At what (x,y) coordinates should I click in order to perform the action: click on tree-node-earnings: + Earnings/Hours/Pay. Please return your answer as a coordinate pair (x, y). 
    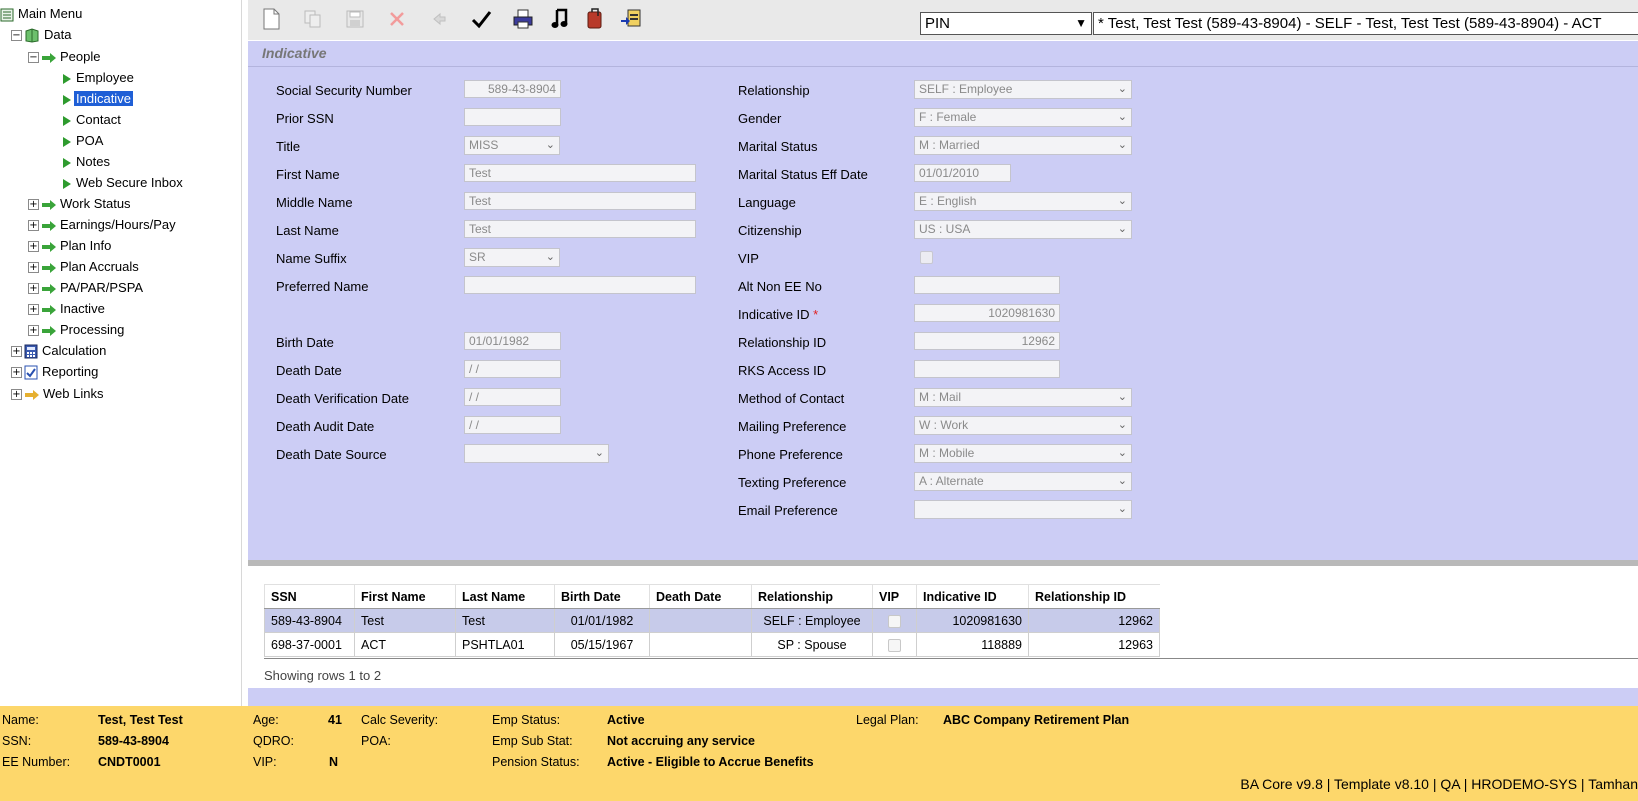
    Looking at the image, I should click on (103, 225).